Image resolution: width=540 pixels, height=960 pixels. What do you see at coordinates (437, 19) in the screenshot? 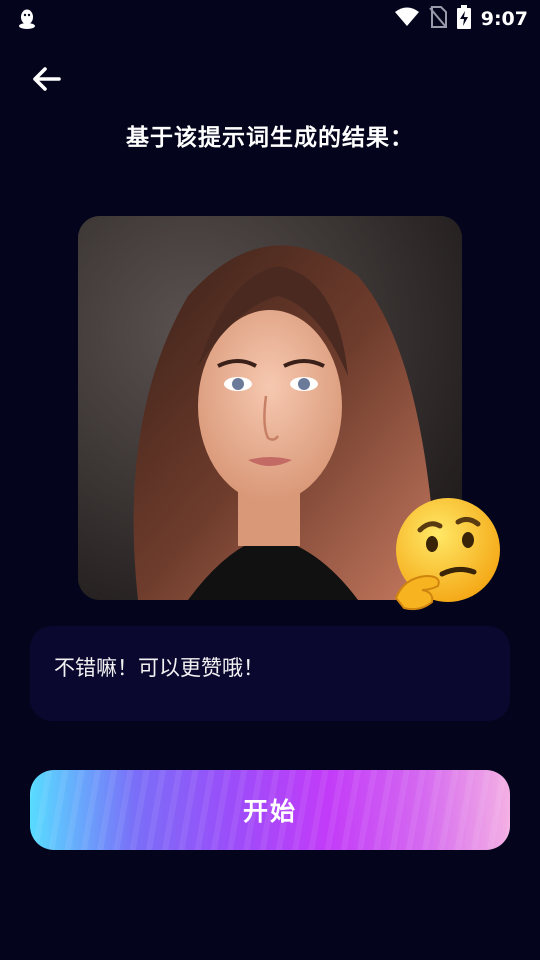
I see `no-sim-icon` at bounding box center [437, 19].